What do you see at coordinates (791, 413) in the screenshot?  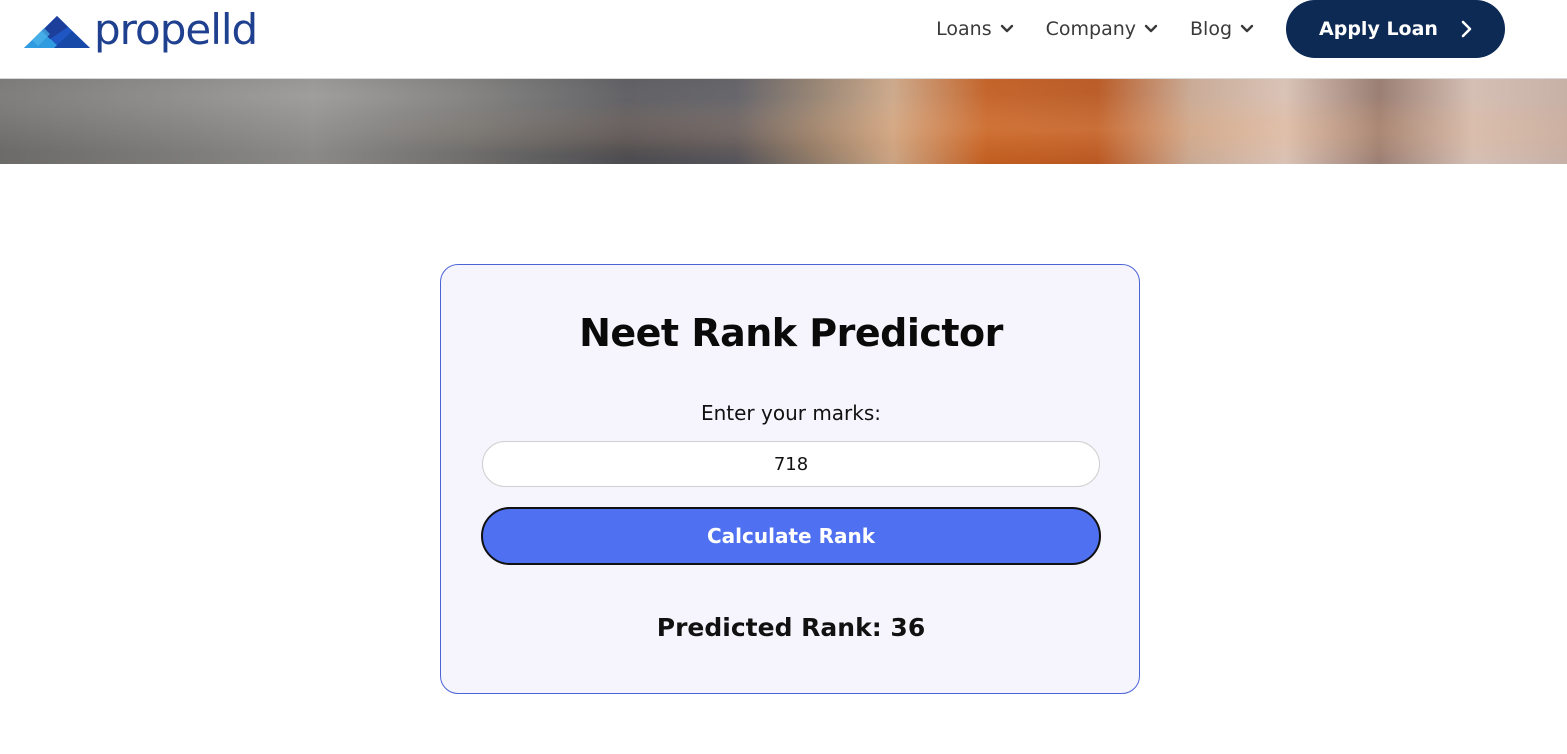 I see `marks-label: Enter your marks:` at bounding box center [791, 413].